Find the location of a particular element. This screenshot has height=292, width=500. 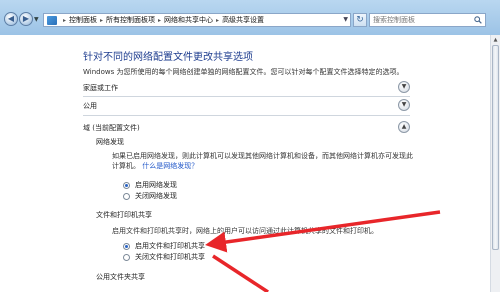

breadcrumb-control-panel: 控制面板 is located at coordinates (83, 20).